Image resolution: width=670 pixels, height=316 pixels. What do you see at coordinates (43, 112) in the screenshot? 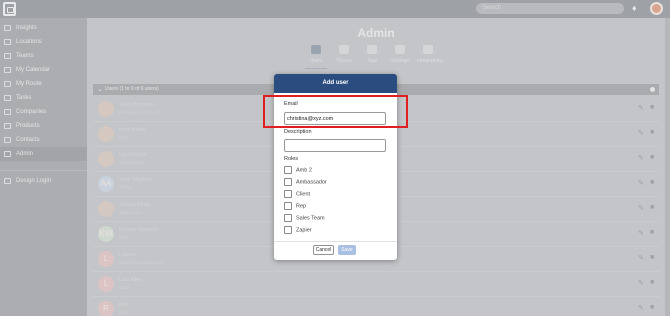
I see `sidebar-item-companies: Companies` at bounding box center [43, 112].